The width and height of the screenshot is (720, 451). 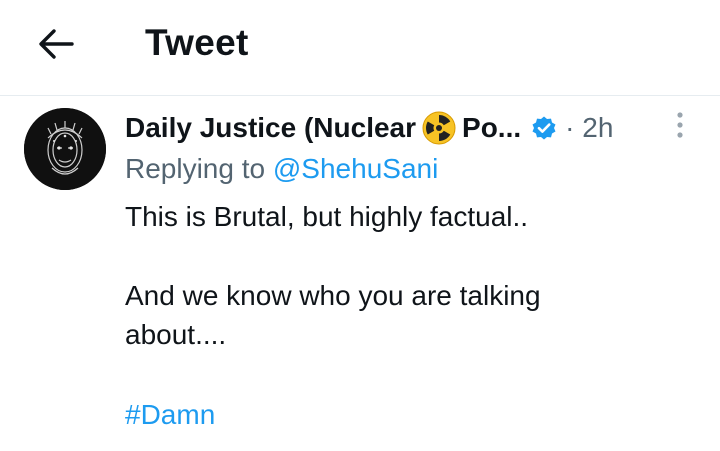 I want to click on hashtag-link: #Damn, so click(x=170, y=415).